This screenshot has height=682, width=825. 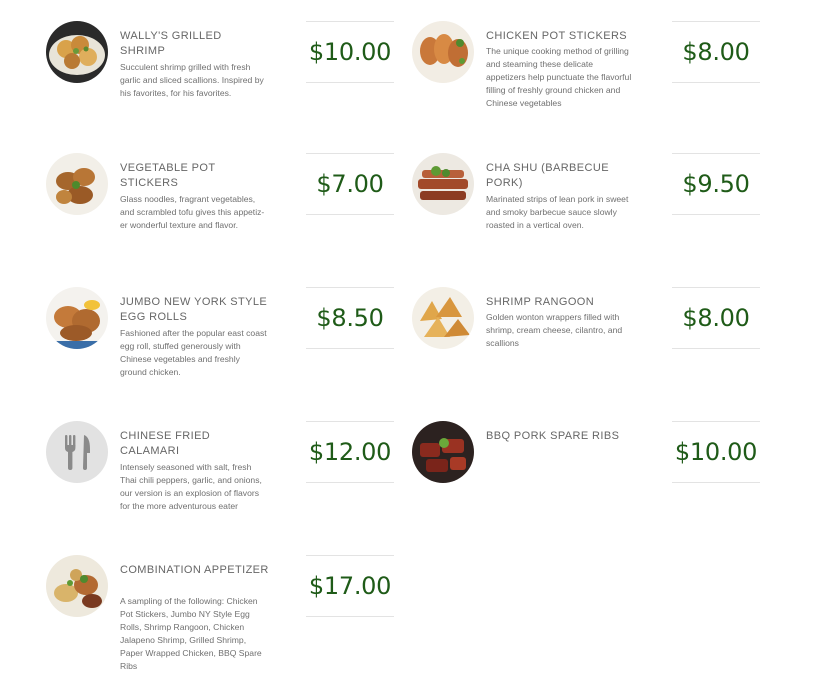 What do you see at coordinates (547, 175) in the screenshot?
I see `item-name: CHA SHU (BARBECUE PORK)` at bounding box center [547, 175].